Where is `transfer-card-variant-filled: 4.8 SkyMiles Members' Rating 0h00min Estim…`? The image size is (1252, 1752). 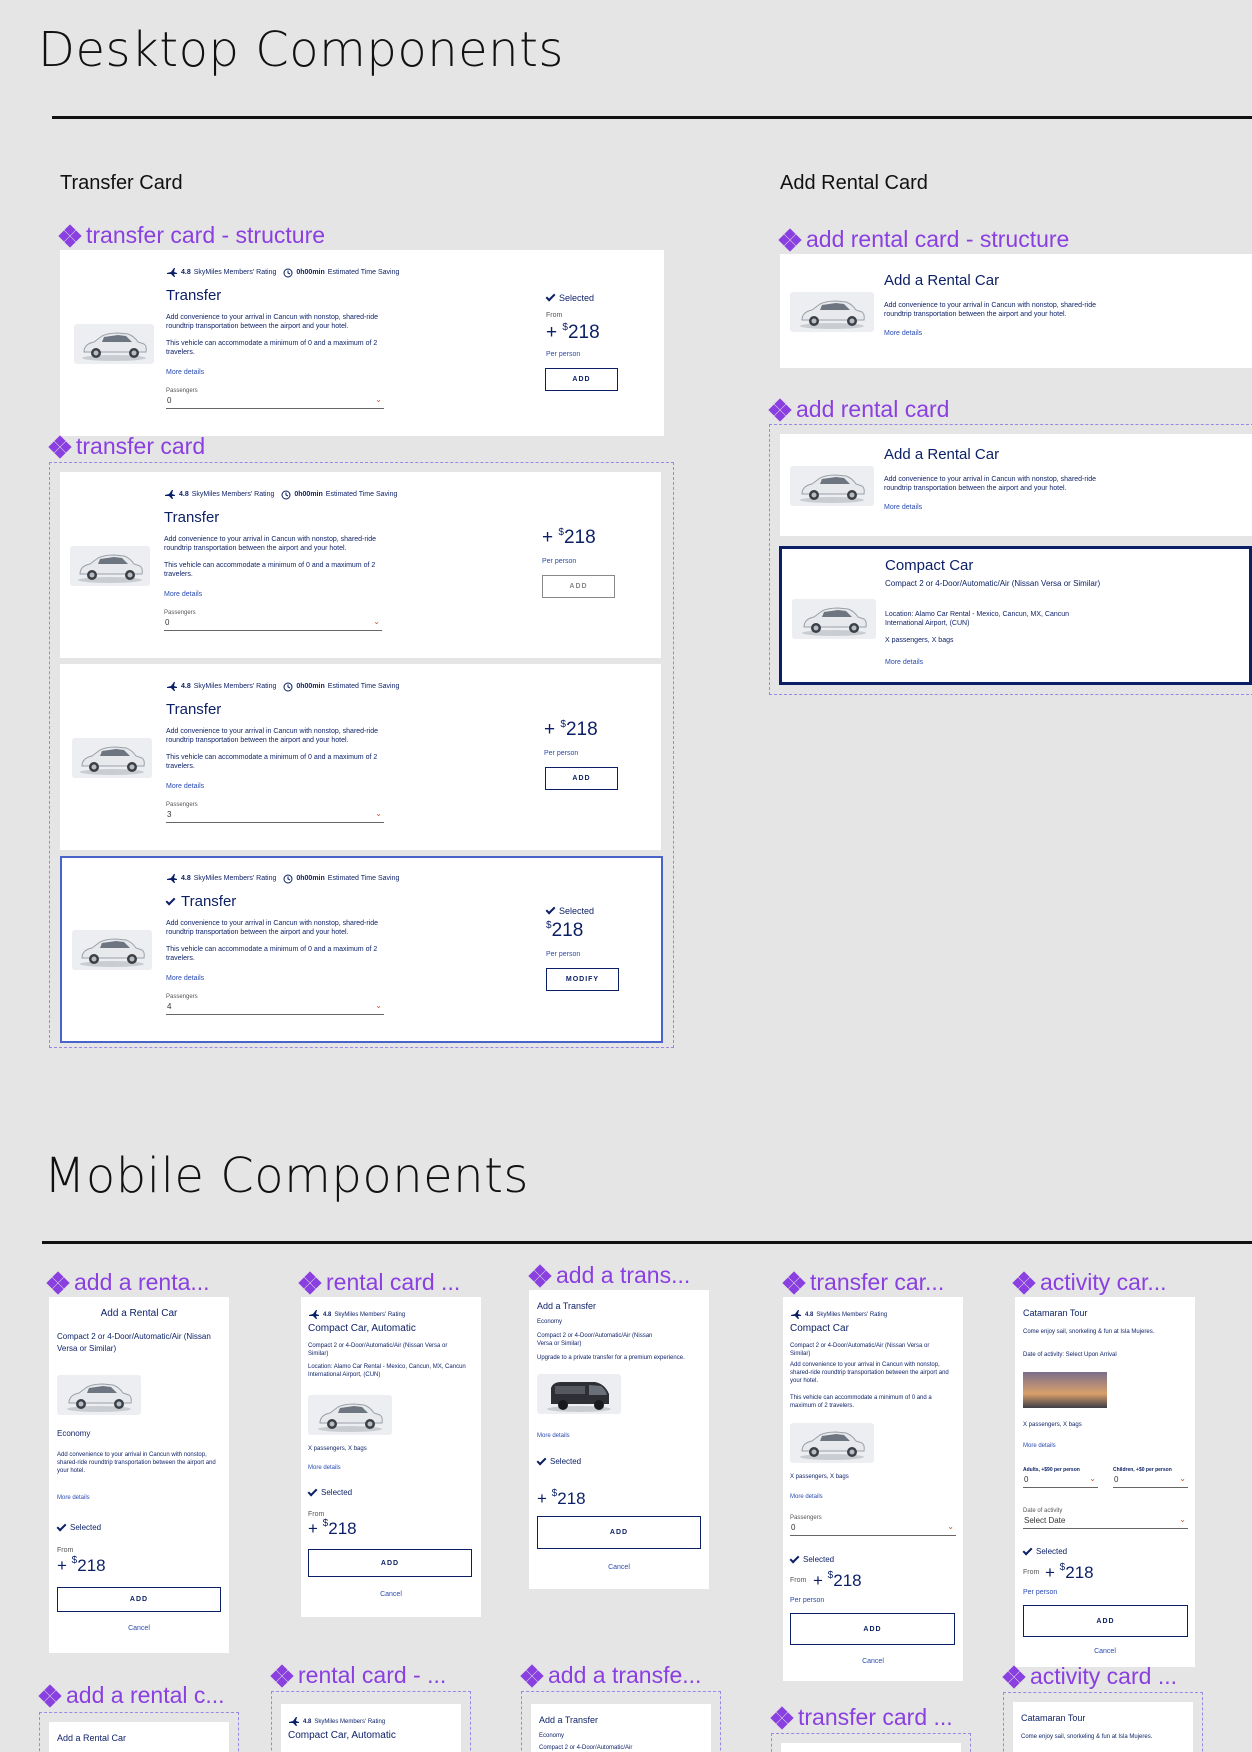
transfer-card-variant-filled: 4.8 SkyMiles Members' Rating 0h00min Estim… is located at coordinates (360, 757).